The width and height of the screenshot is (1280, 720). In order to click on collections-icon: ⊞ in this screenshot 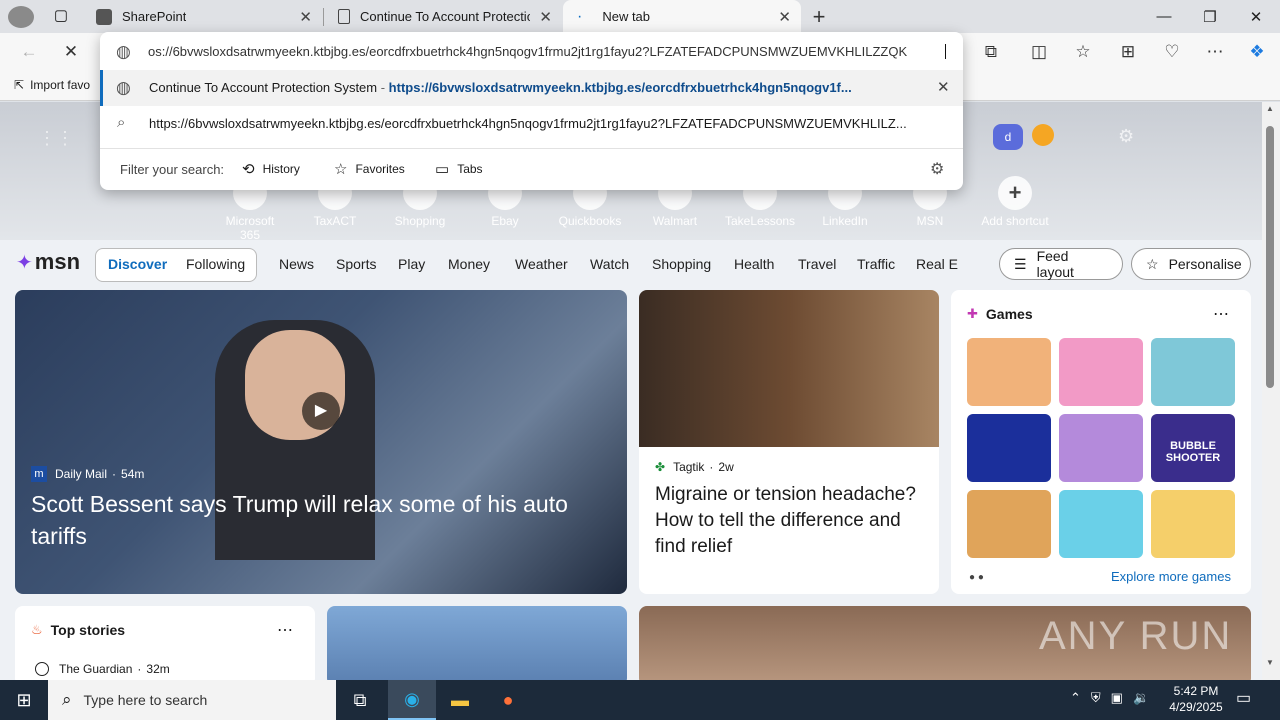, I will do `click(1128, 52)`.